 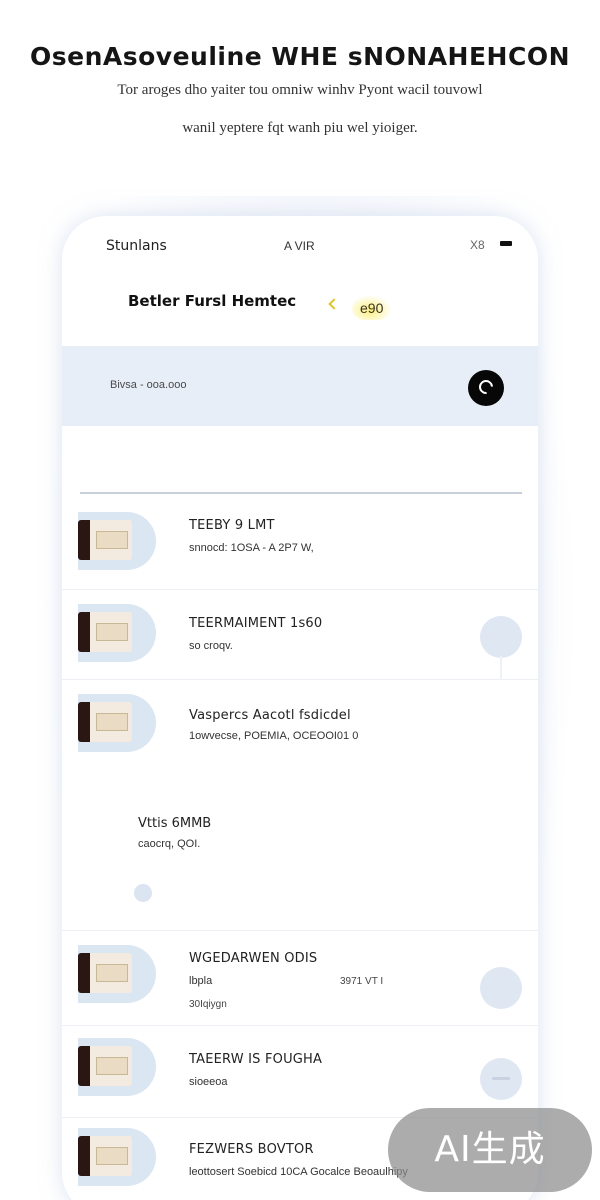 What do you see at coordinates (208, 1004) in the screenshot?
I see `list-item-meta: 30Iqiygn` at bounding box center [208, 1004].